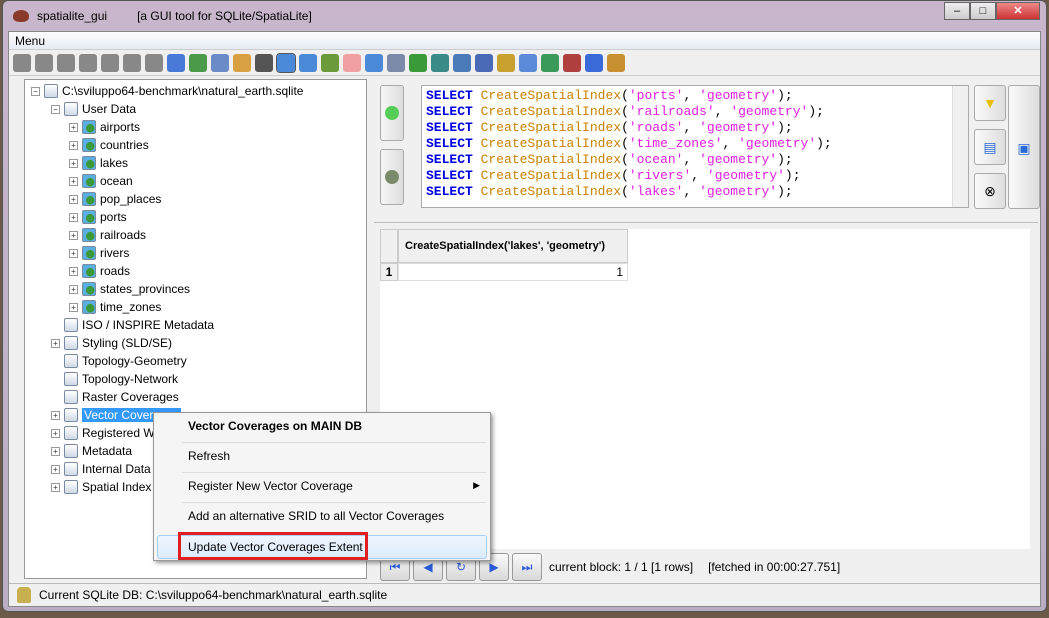  I want to click on load-dbf-icon, so click(374, 62).